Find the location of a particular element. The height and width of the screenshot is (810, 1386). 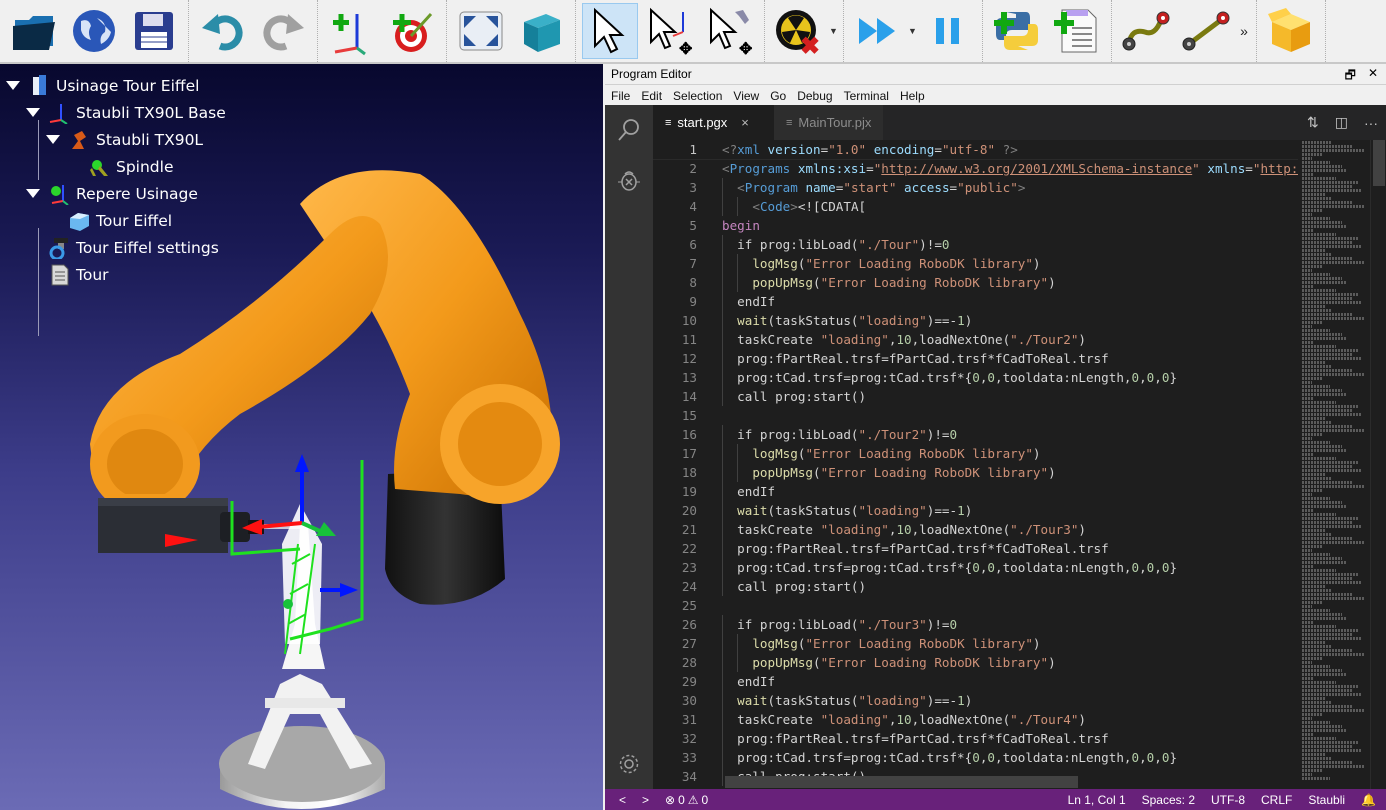

move-joint-path-button is located at coordinates (1146, 31).